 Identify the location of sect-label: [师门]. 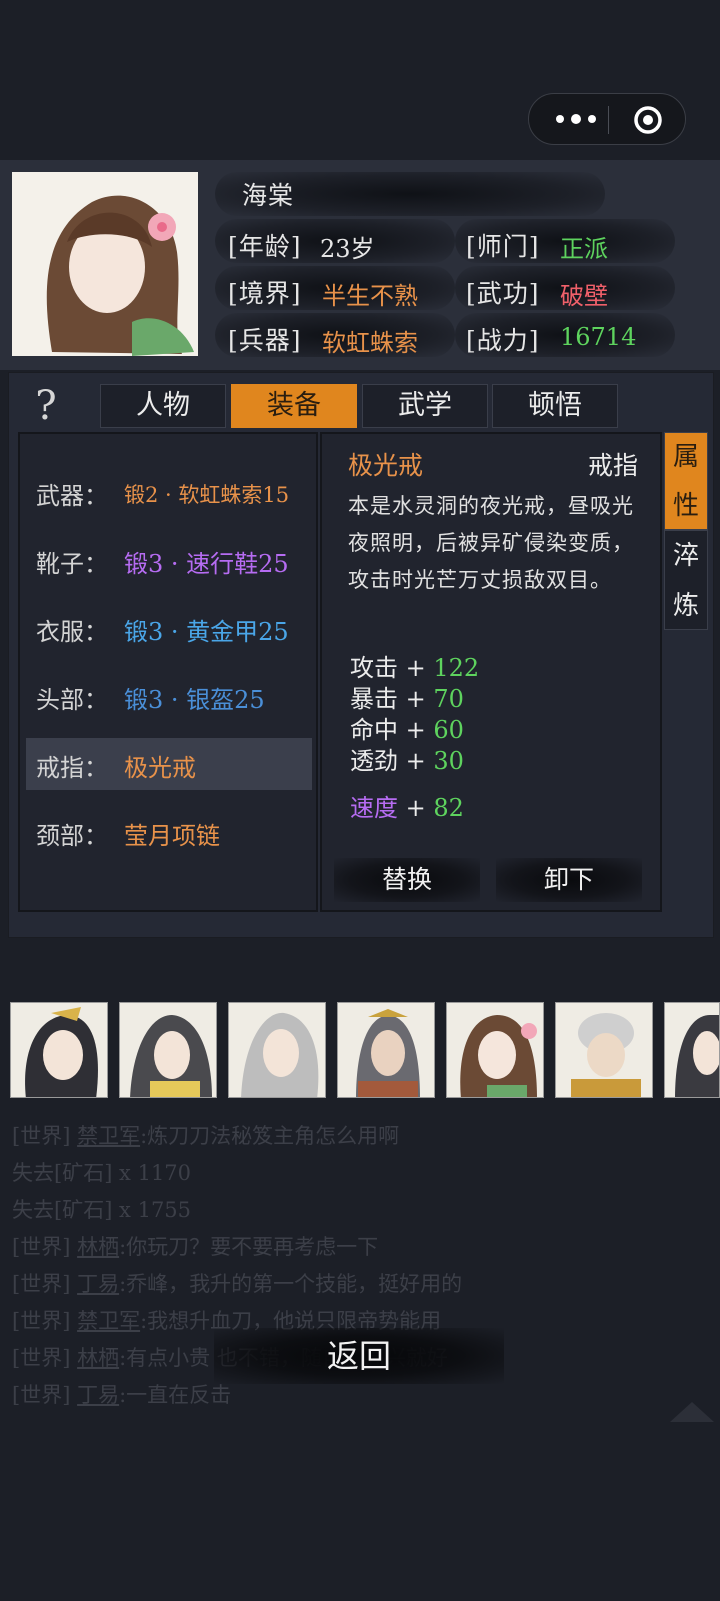
(503, 246).